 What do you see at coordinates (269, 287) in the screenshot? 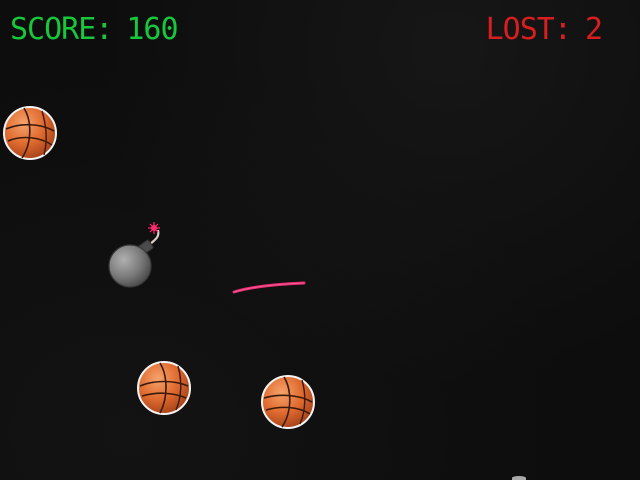
I see `slice-trail-icon` at bounding box center [269, 287].